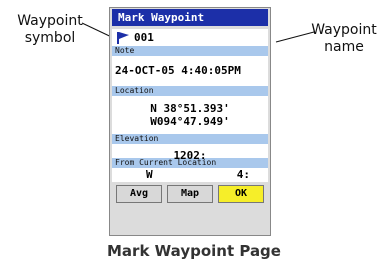 The image size is (388, 268). Describe the element at coordinates (241, 194) in the screenshot. I see `ok-button: OK` at that location.